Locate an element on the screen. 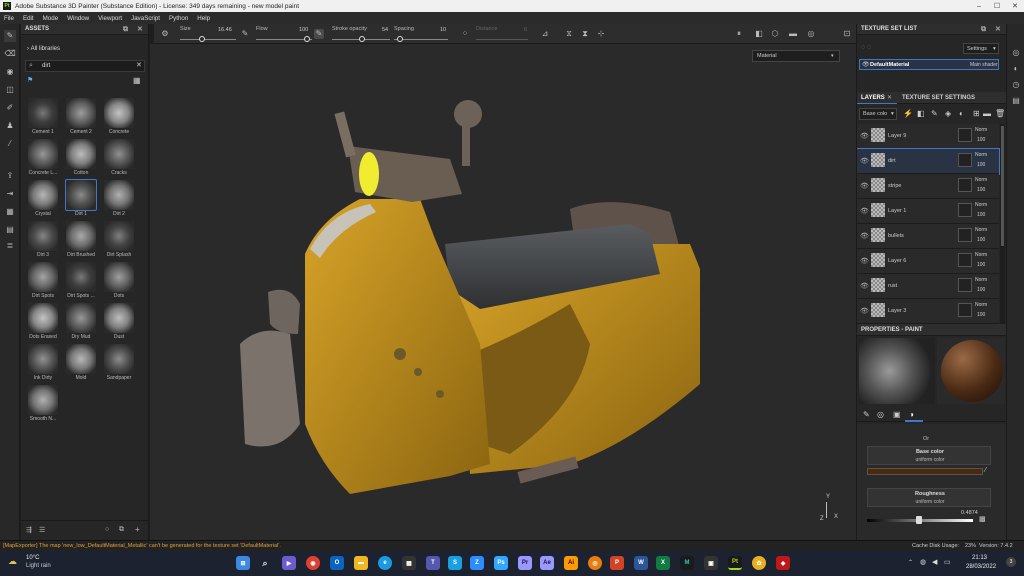 This screenshot has width=1024, height=576. substance-painter-icon: Pt is located at coordinates (735, 563).